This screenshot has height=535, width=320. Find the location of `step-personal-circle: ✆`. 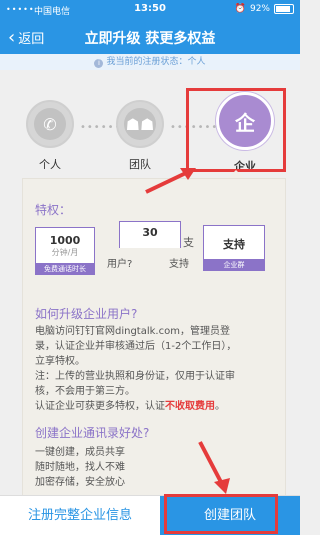

step-personal-circle: ✆ is located at coordinates (50, 124).